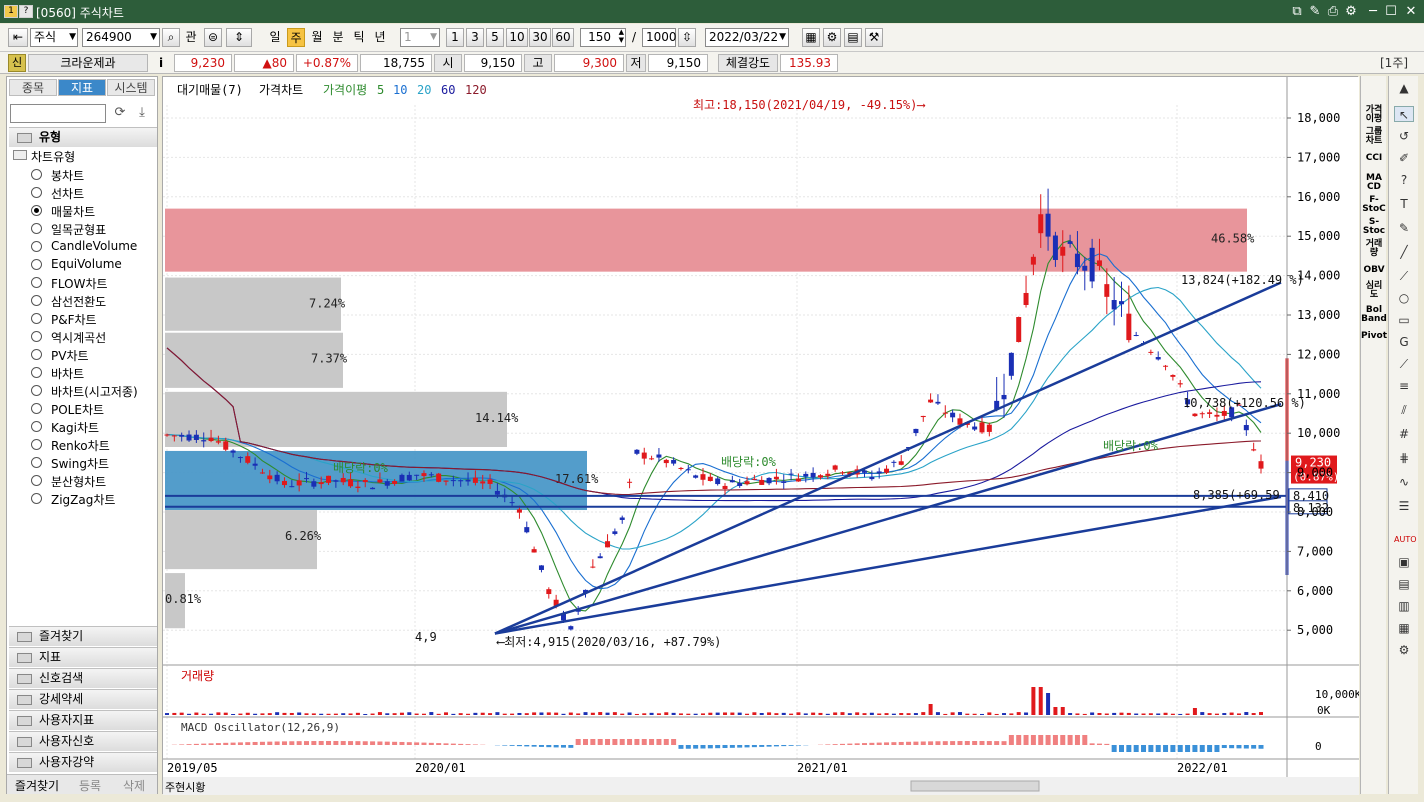  What do you see at coordinates (58, 113) in the screenshot?
I see `indicator-search-input` at bounding box center [58, 113].